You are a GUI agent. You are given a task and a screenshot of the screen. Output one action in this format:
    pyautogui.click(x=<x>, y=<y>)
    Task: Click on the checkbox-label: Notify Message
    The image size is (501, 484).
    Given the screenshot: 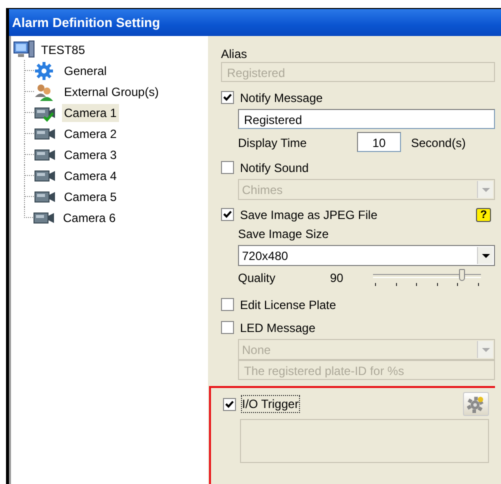 What is the action you would take?
    pyautogui.click(x=281, y=98)
    